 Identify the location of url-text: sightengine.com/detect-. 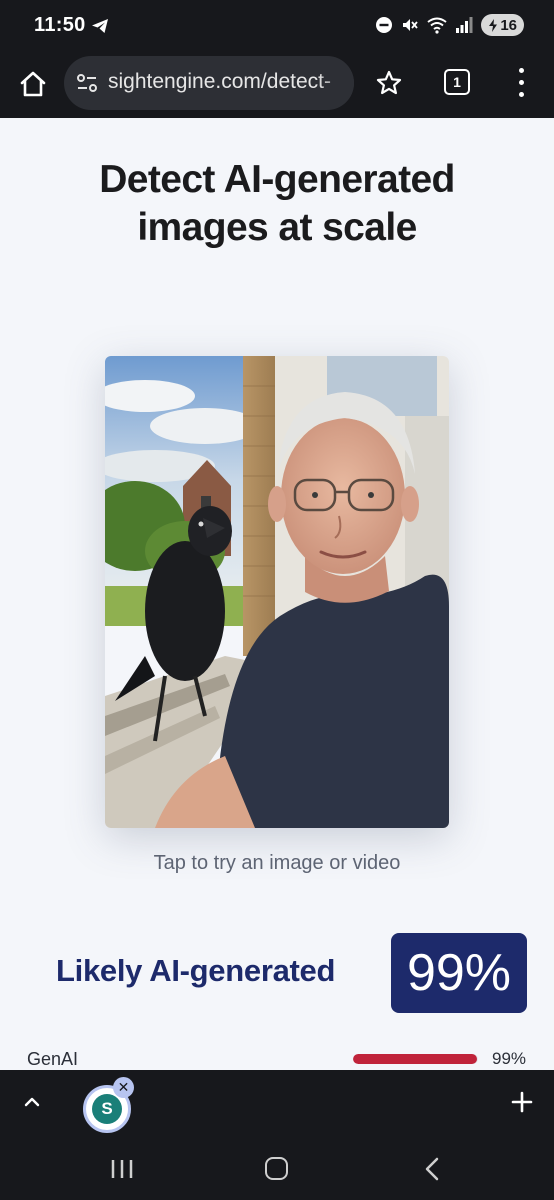
(219, 82).